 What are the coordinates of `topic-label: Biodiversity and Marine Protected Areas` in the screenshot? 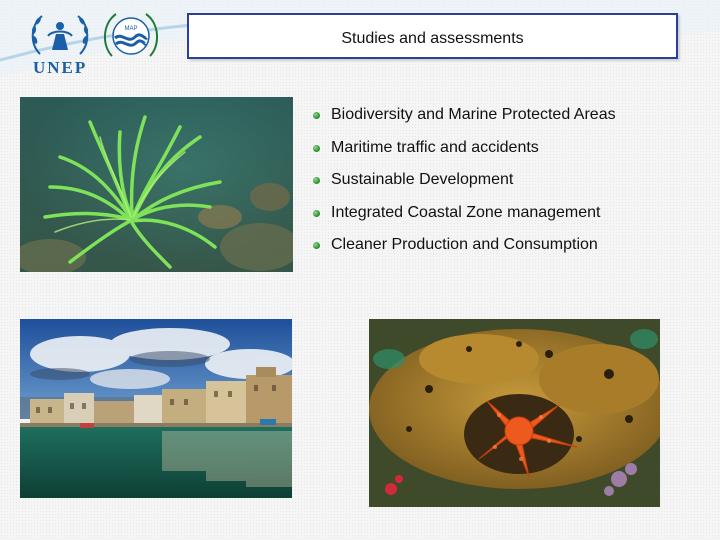 It's located at (473, 114).